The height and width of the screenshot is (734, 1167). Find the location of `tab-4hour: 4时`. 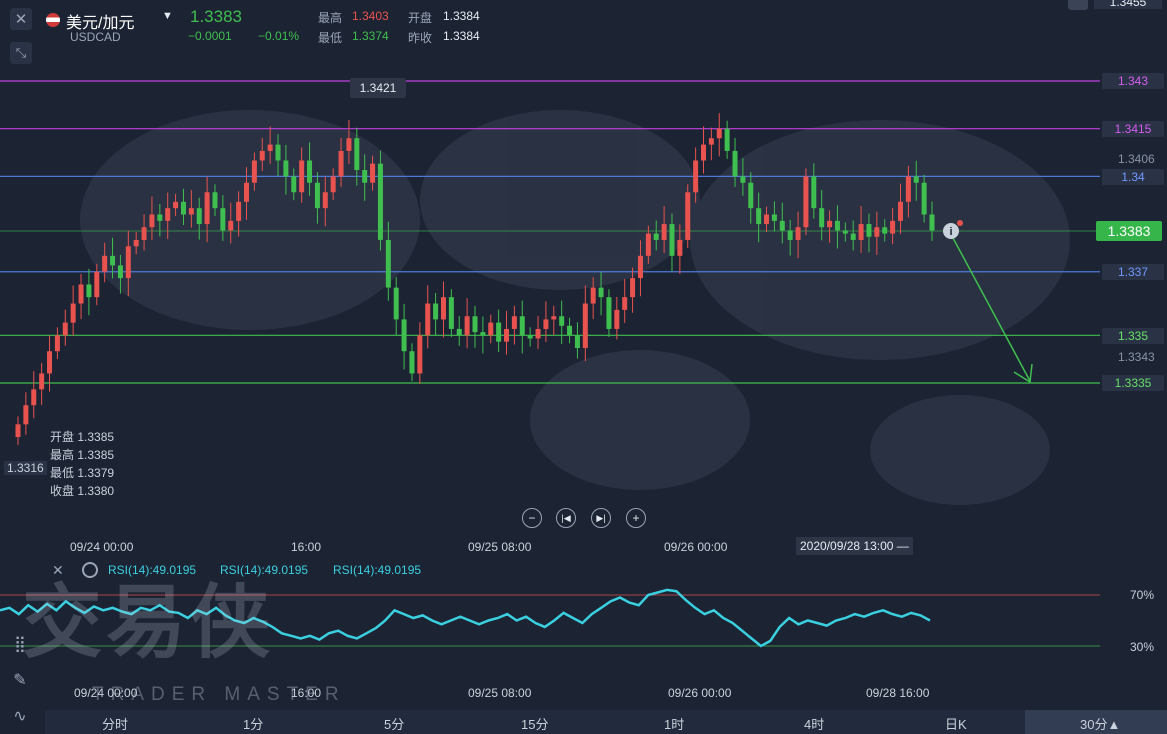

tab-4hour: 4时 is located at coordinates (814, 723).